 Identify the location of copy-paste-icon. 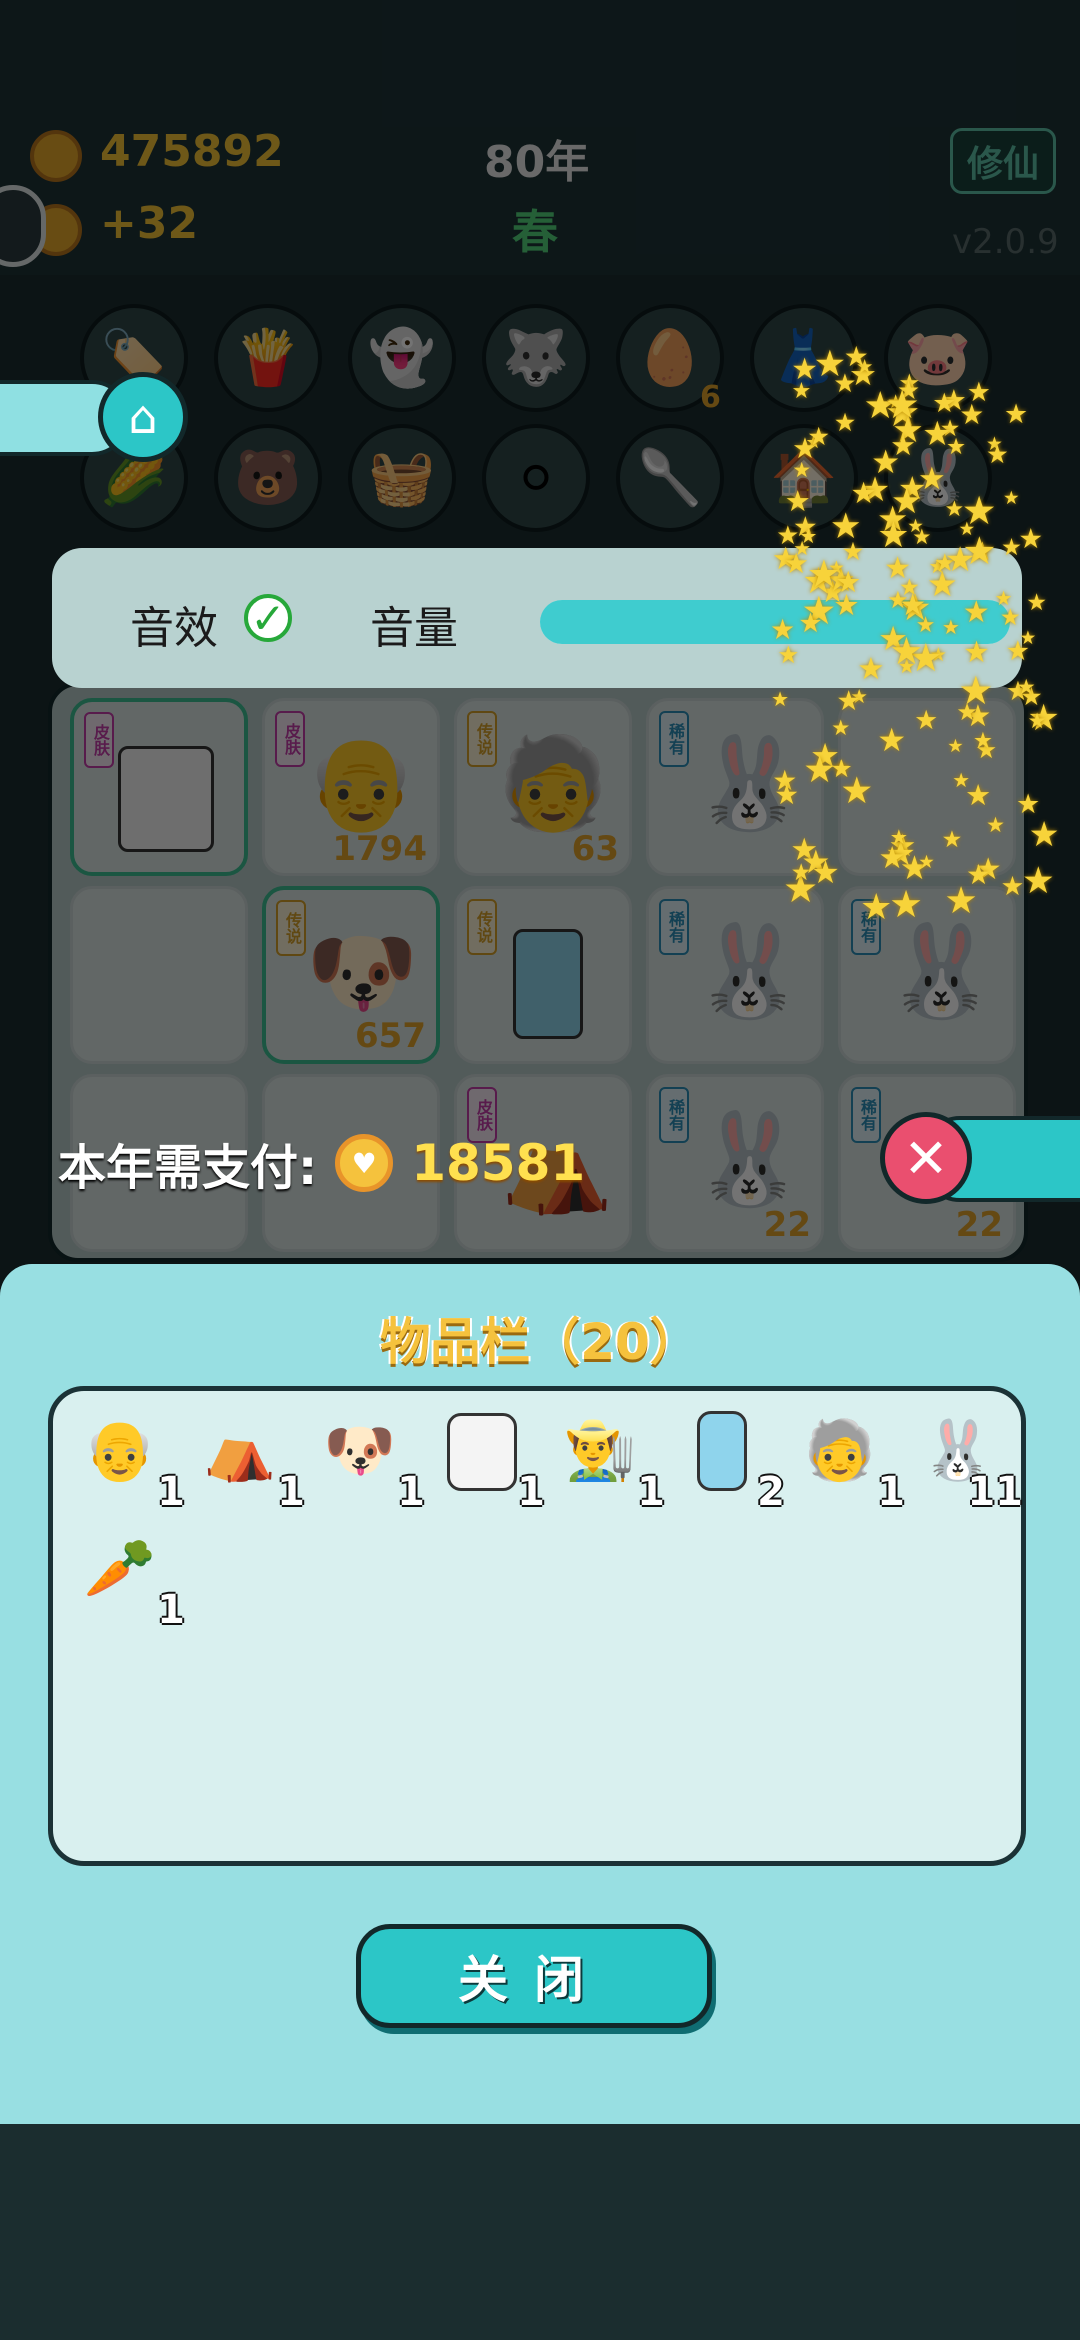
(482, 1452).